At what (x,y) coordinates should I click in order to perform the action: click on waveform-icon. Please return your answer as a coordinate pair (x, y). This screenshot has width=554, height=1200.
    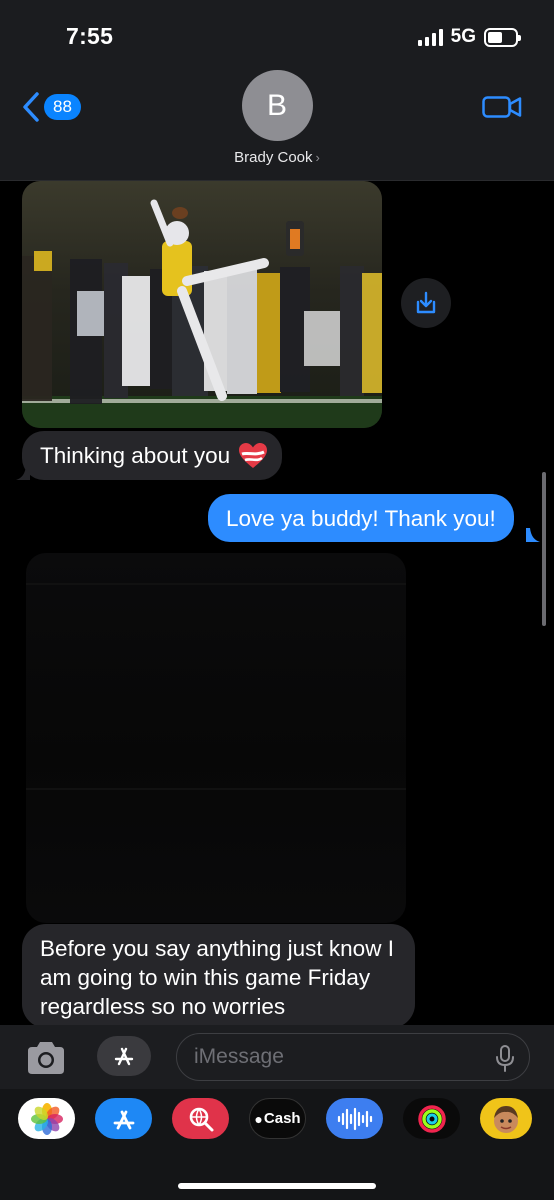
    Looking at the image, I should click on (354, 1118).